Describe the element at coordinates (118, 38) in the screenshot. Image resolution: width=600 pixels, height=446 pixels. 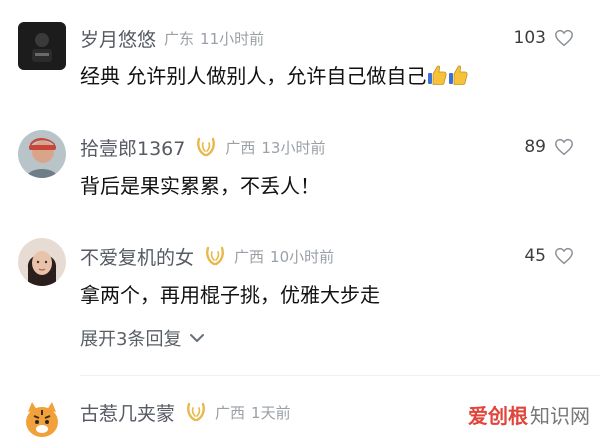
I see `username: 岁月悠悠` at that location.